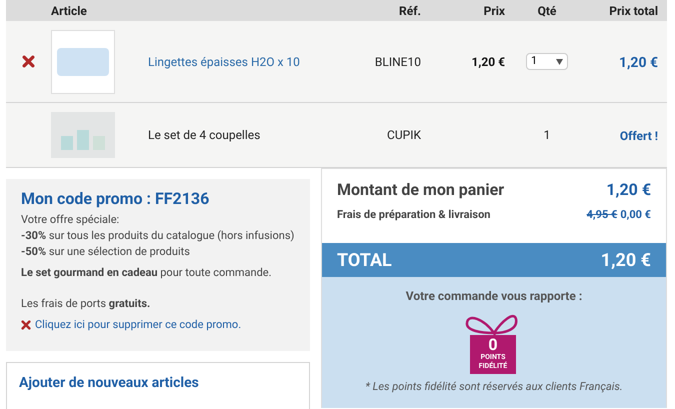  I want to click on unit-price: 1,20 €, so click(488, 61).